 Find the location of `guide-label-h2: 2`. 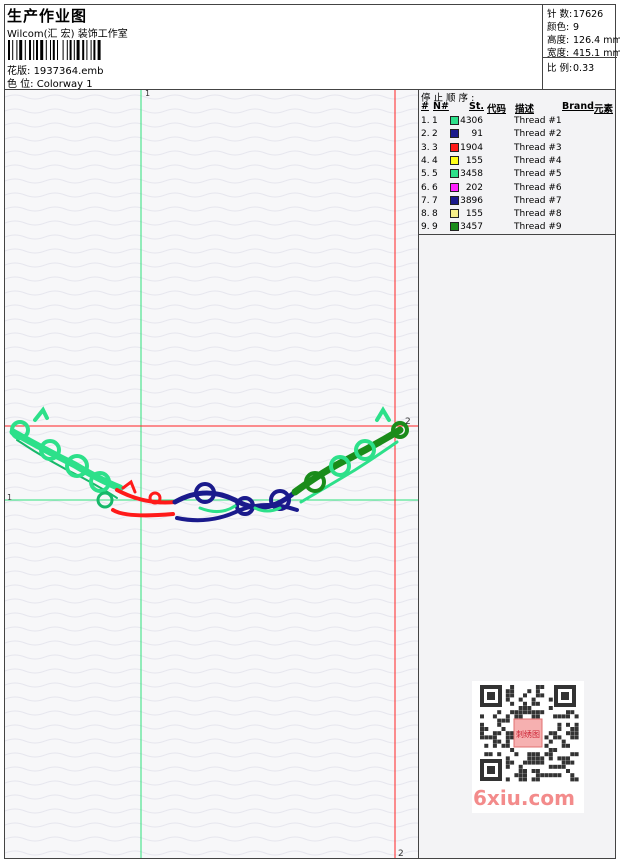

guide-label-h2: 2 is located at coordinates (408, 422).